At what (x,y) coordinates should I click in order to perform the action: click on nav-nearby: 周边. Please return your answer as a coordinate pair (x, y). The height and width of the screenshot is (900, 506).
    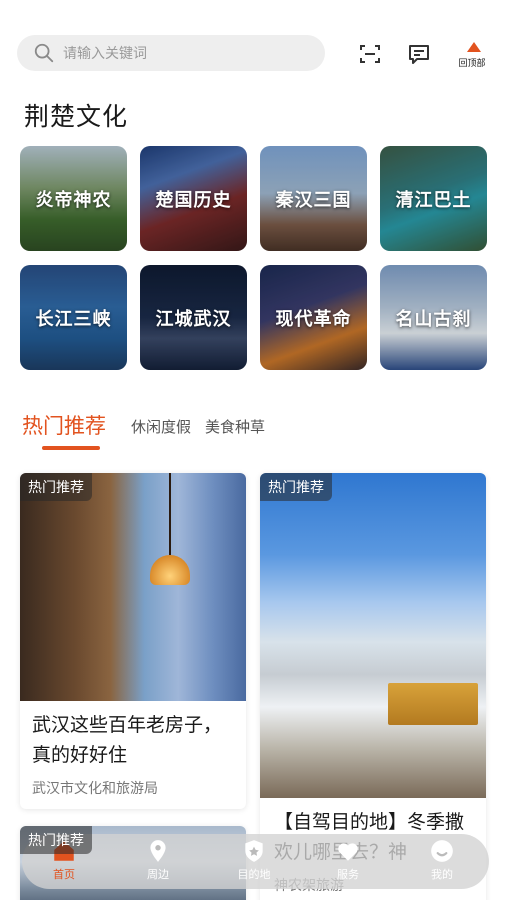
    Looking at the image, I should click on (158, 860).